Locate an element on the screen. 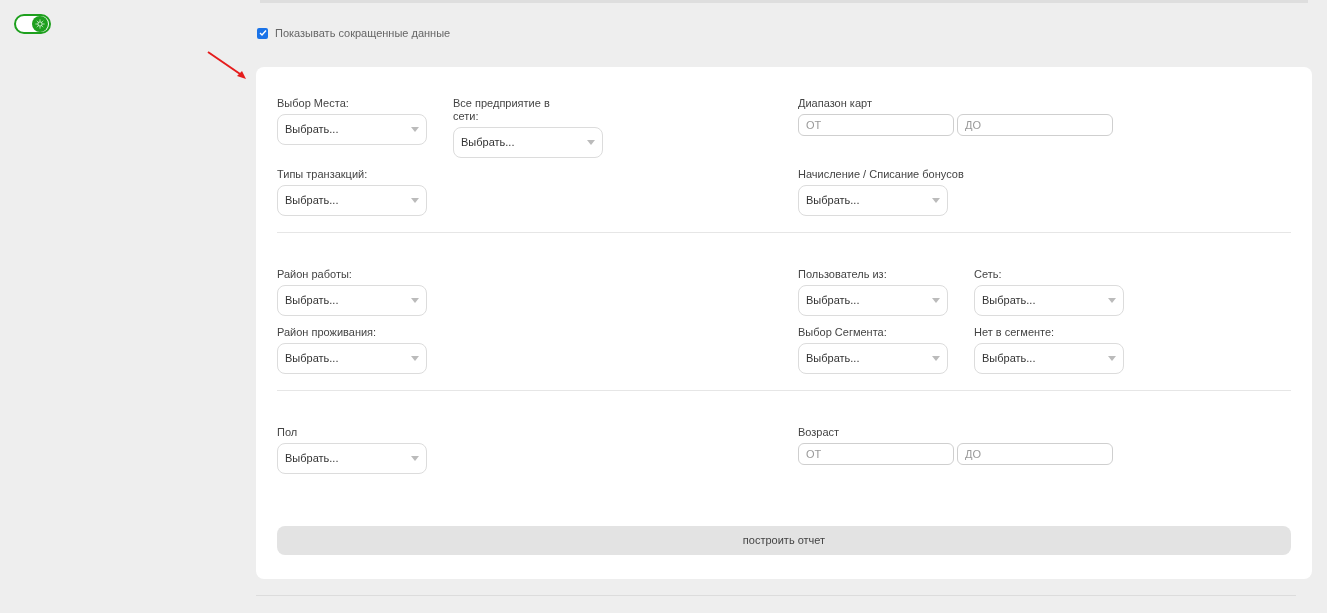  field-label: Диапазон карт is located at coordinates (835, 103).